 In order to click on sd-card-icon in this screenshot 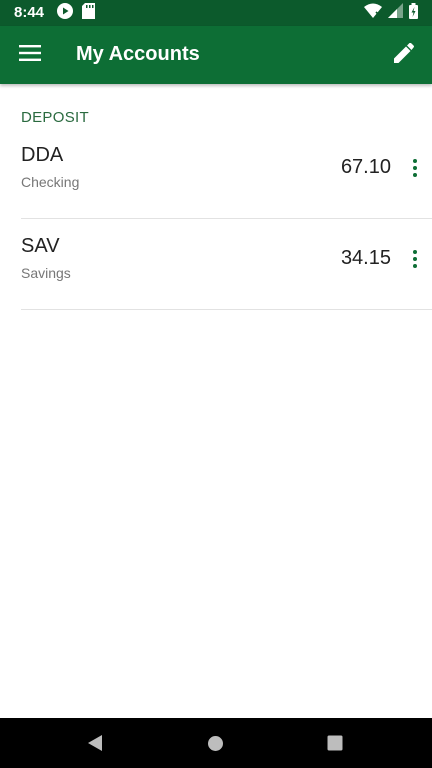, I will do `click(88, 13)`.